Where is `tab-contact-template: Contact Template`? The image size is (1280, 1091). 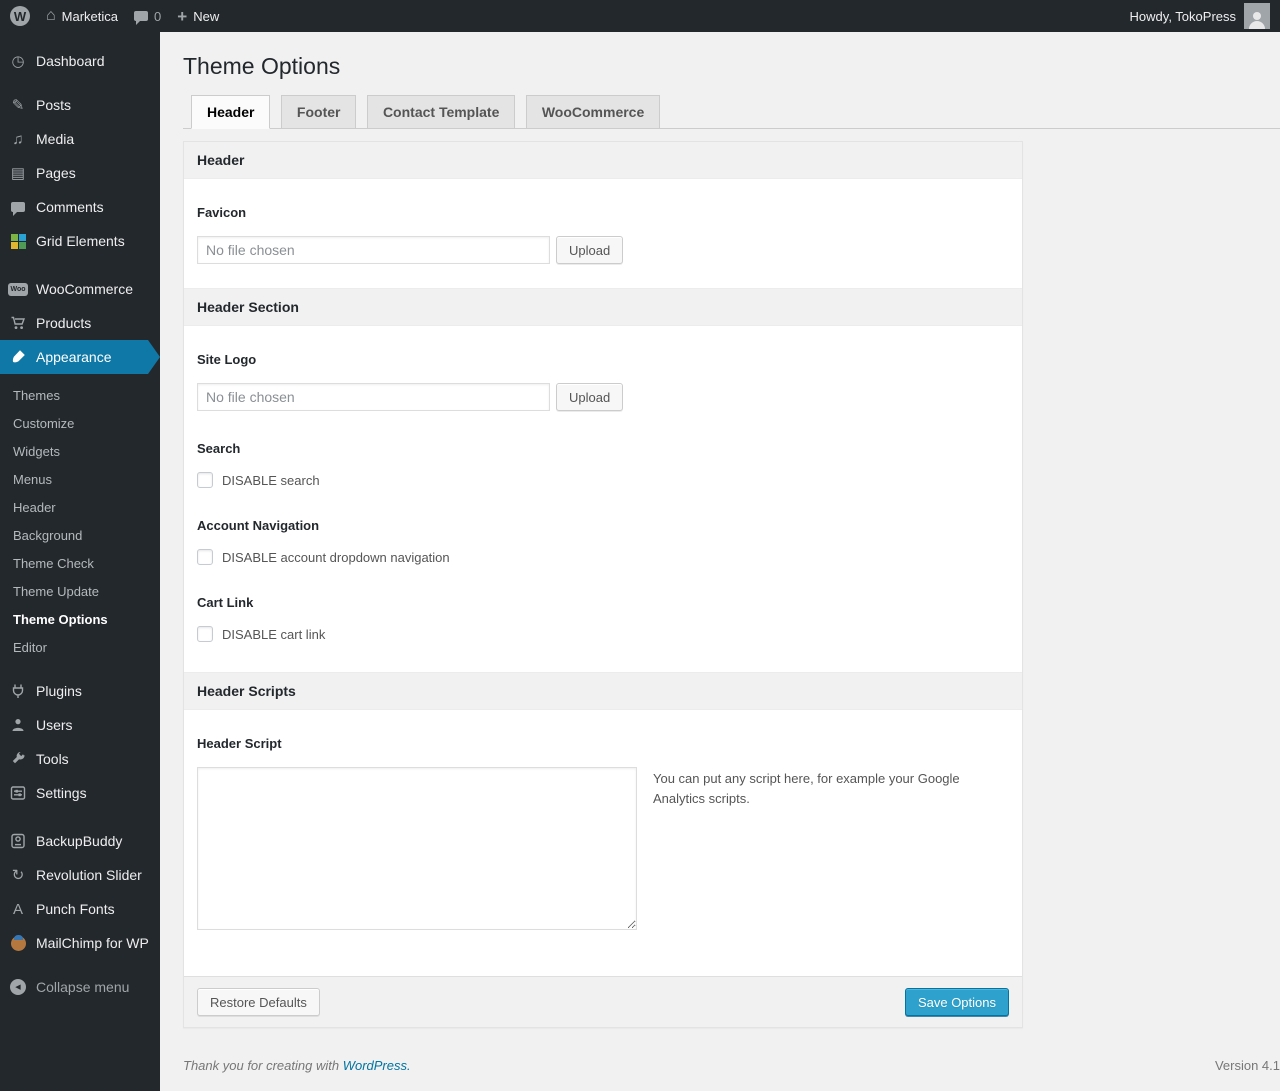 tab-contact-template: Contact Template is located at coordinates (441, 111).